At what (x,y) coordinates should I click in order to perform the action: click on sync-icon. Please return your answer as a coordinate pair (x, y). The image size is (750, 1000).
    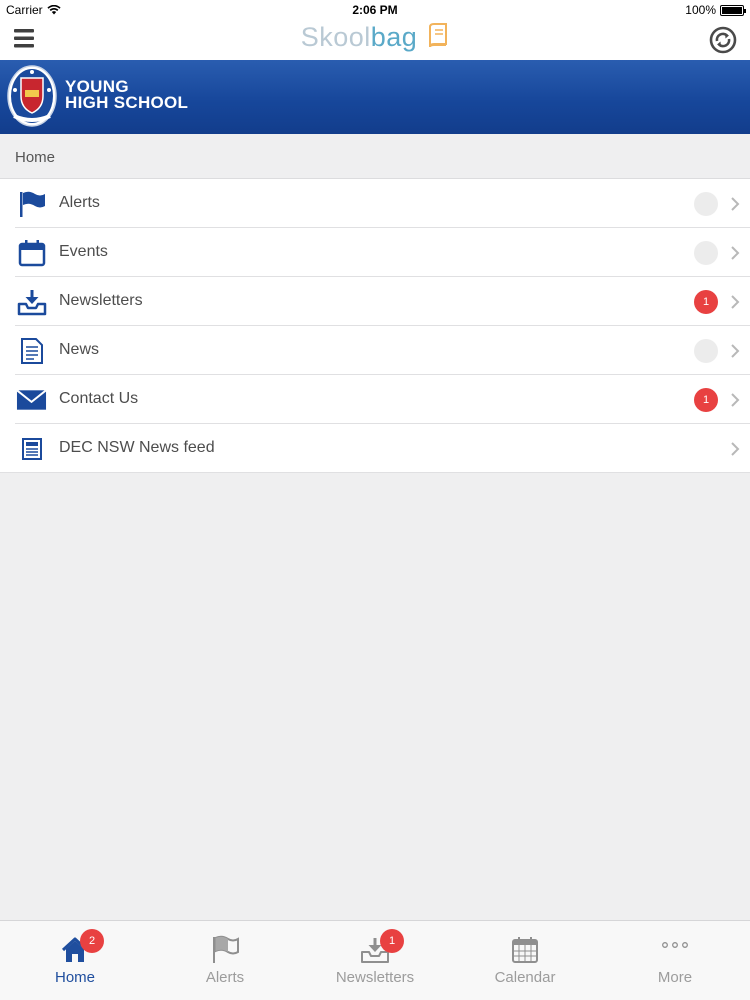
    Looking at the image, I should click on (723, 40).